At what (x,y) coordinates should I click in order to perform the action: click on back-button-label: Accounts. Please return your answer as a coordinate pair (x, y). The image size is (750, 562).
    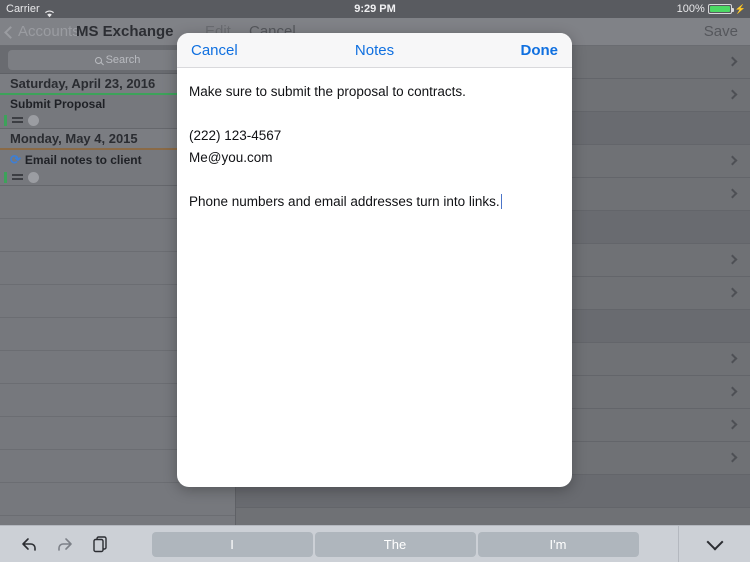
    Looking at the image, I should click on (49, 31).